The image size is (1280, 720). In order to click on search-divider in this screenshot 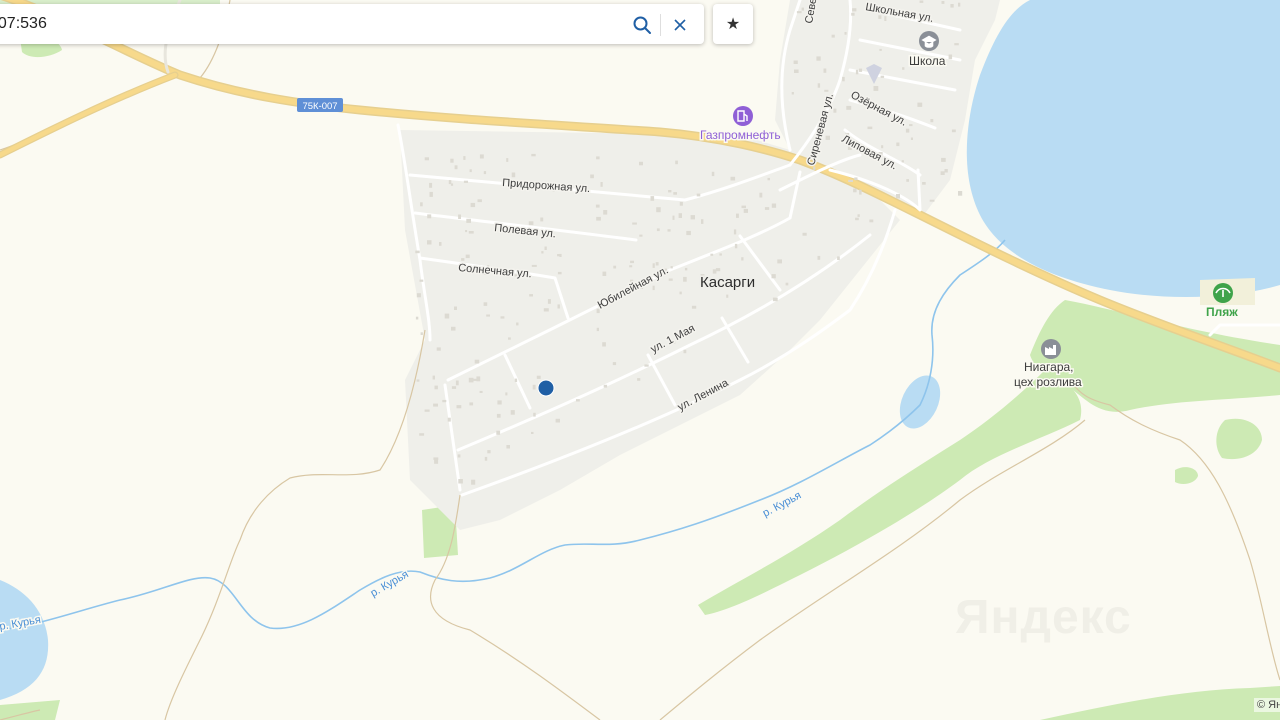, I will do `click(660, 25)`.